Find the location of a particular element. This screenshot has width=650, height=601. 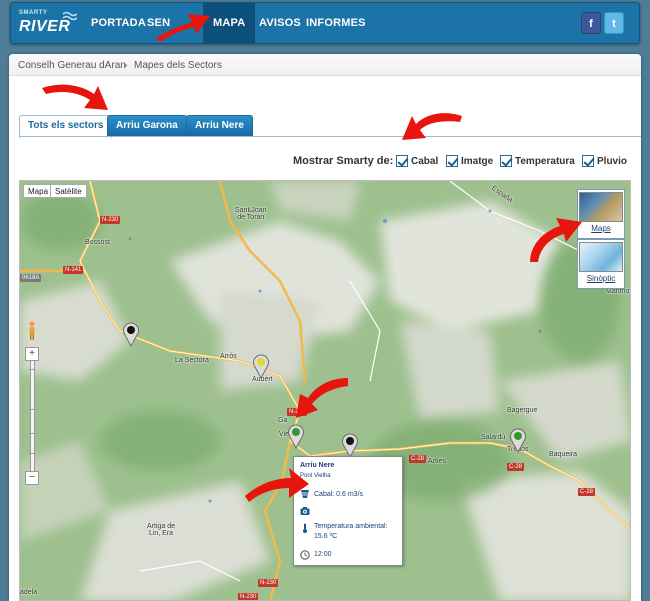

map-marker-yellow is located at coordinates (261, 366).